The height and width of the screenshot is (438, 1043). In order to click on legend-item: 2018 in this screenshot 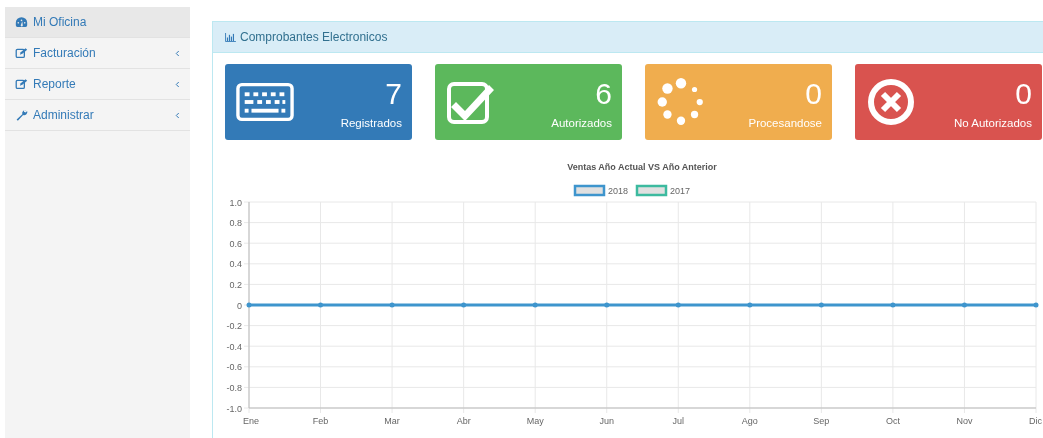, I will do `click(601, 190)`.